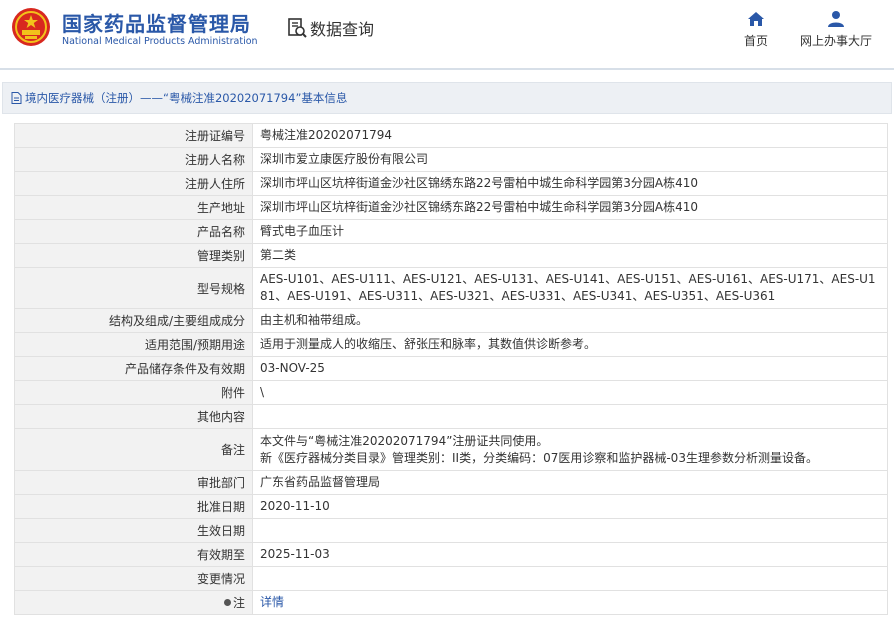  I want to click on field-label: 产品储存条件及有效期, so click(133, 368).